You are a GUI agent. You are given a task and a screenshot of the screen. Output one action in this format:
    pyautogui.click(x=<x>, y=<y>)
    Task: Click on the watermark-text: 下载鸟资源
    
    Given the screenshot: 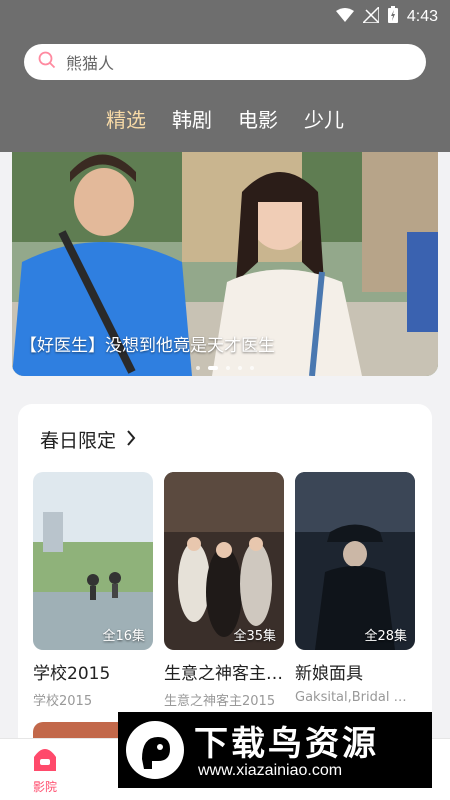 What is the action you would take?
    pyautogui.click(x=286, y=744)
    